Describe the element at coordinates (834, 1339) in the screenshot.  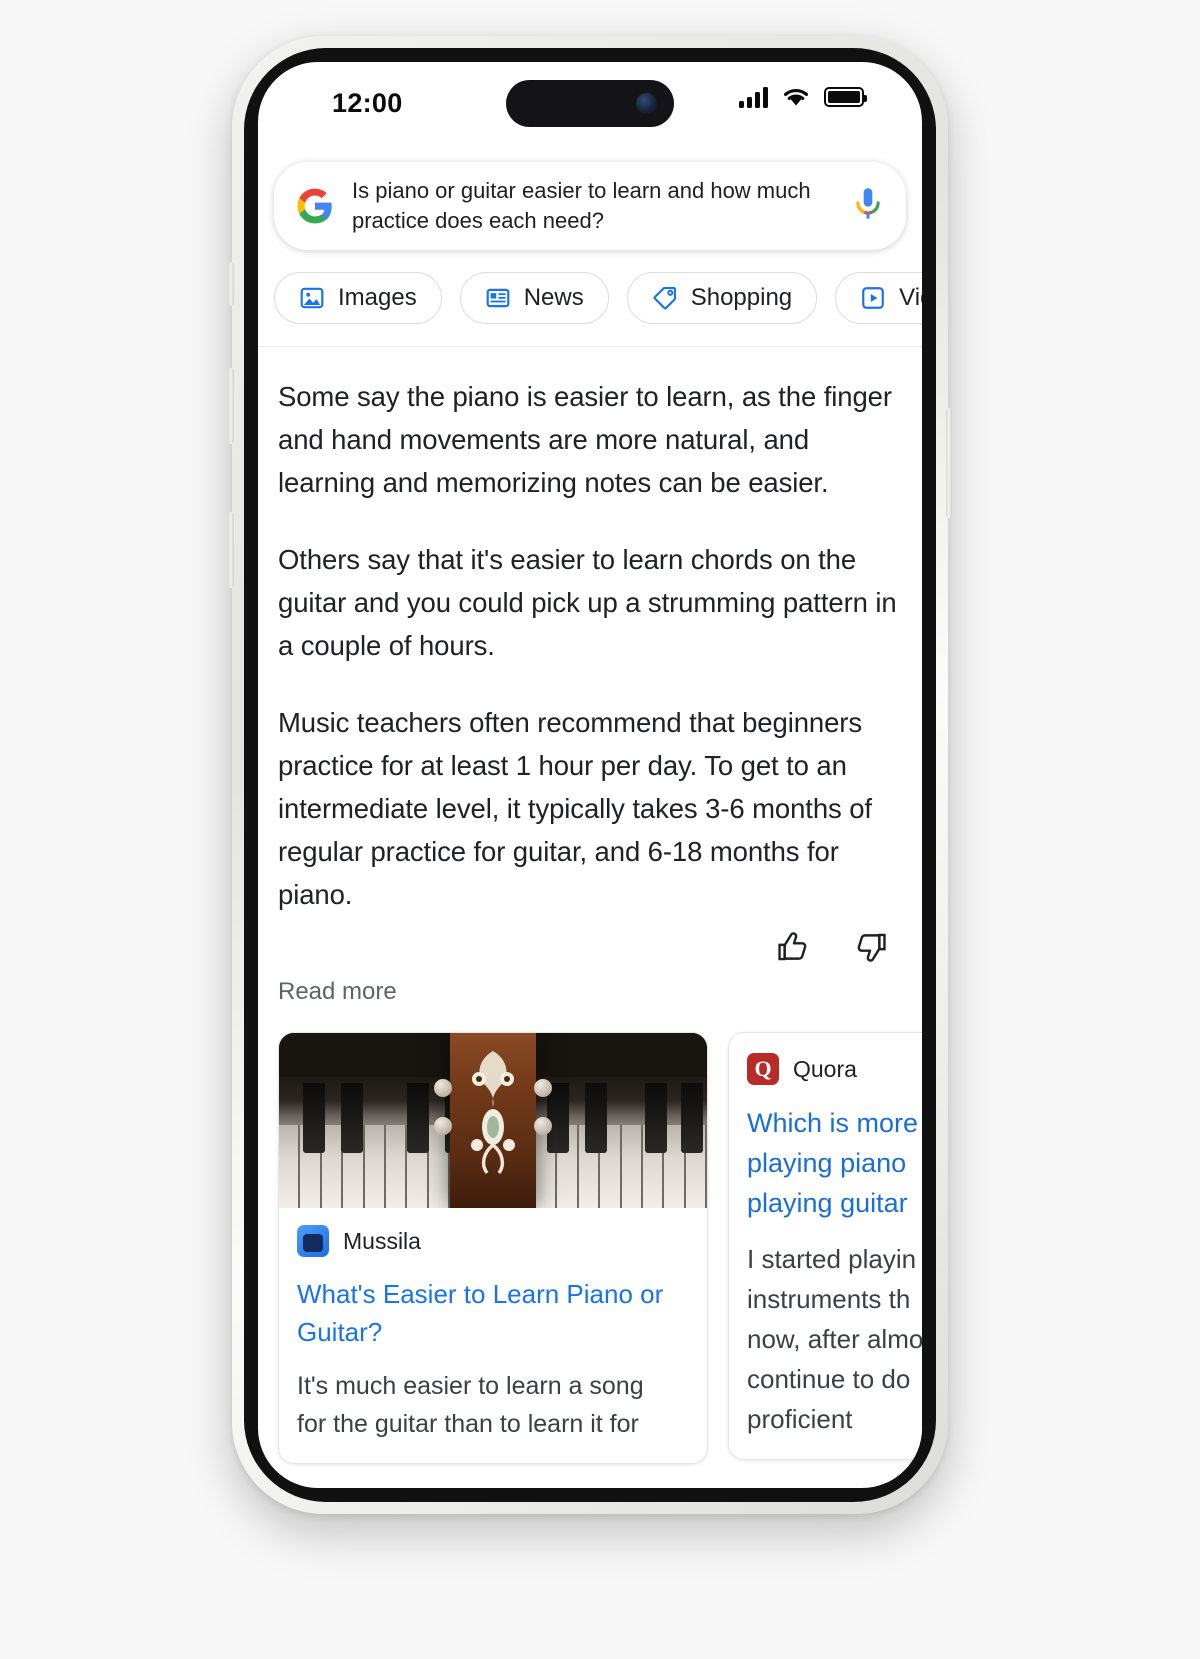
I see `card-snippet-line: now, after almo` at that location.